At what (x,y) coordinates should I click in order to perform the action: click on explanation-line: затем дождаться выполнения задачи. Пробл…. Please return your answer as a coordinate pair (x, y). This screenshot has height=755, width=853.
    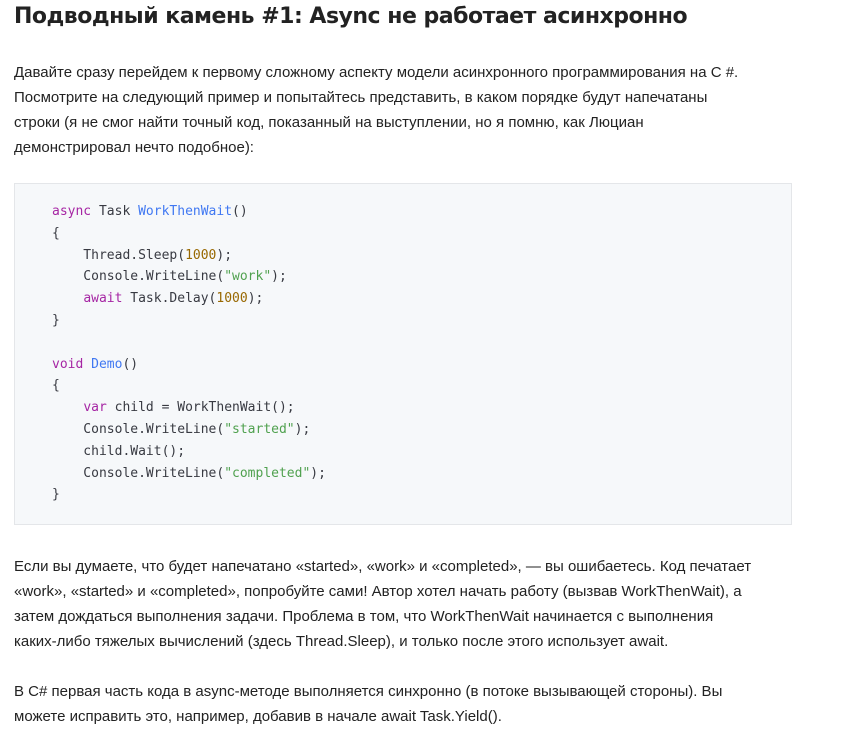
    Looking at the image, I should click on (364, 616).